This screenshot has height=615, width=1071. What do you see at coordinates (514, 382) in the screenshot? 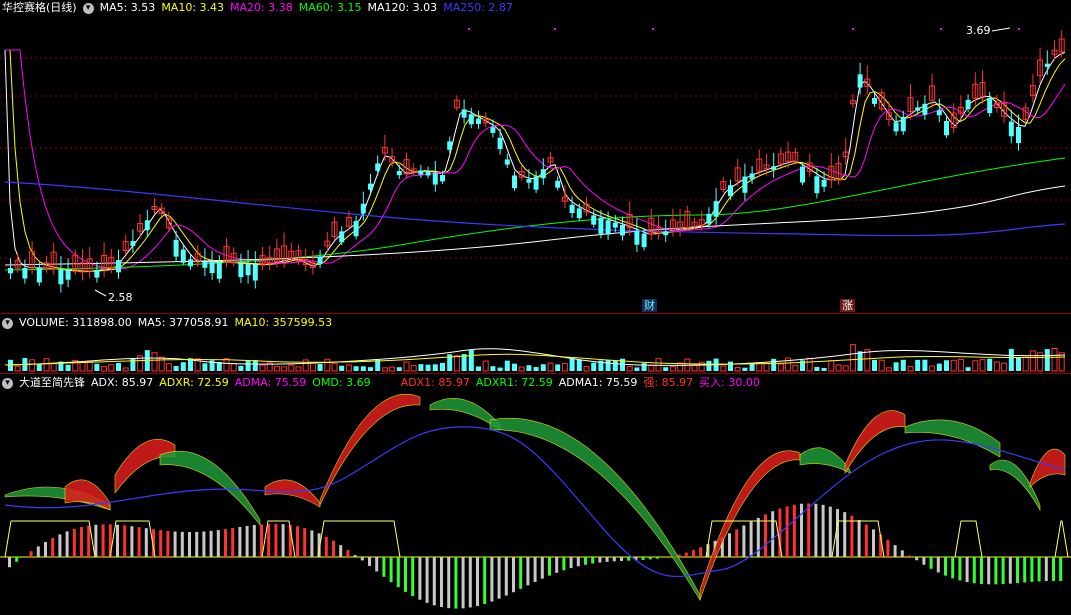
I see `adxr1-label: ADXR1: 72.59` at bounding box center [514, 382].